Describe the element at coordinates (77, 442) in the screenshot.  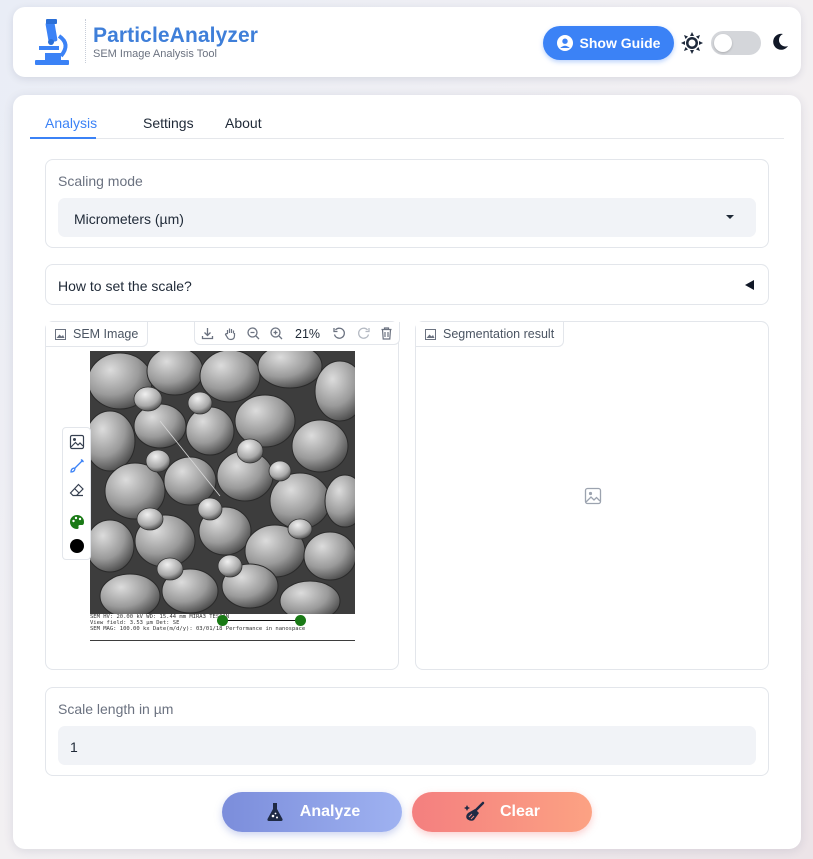
I see `image-tool-icon` at that location.